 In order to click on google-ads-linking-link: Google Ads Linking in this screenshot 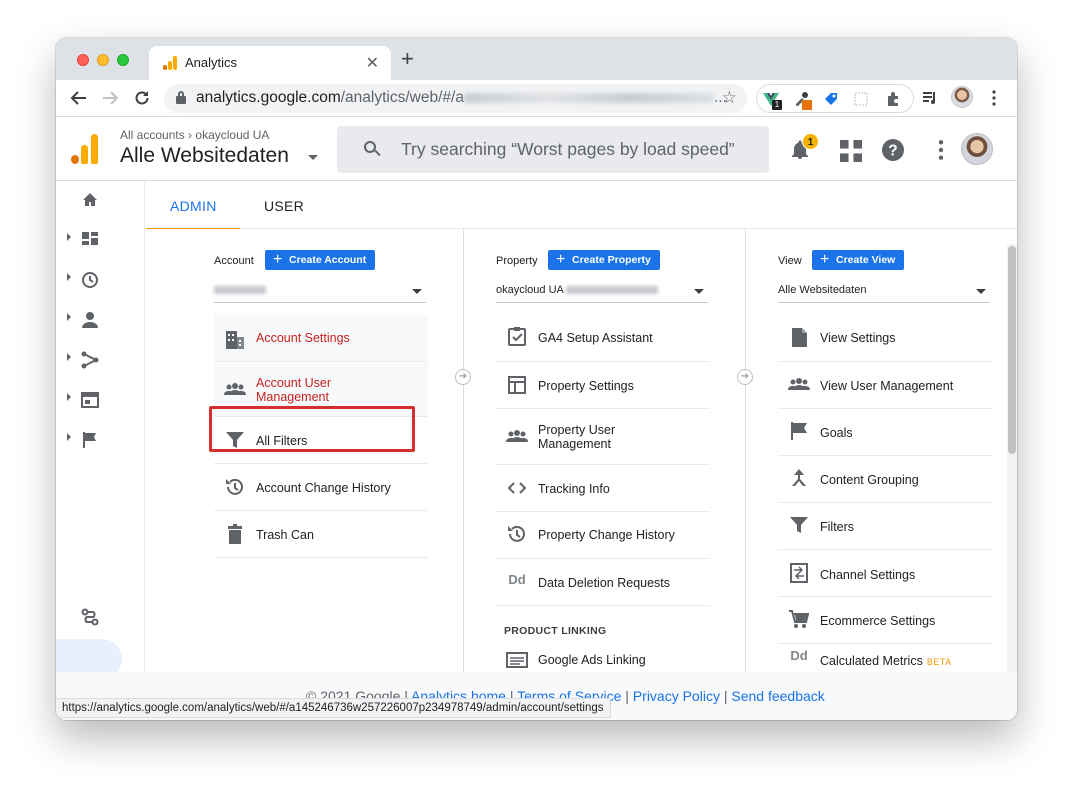, I will do `click(603, 656)`.